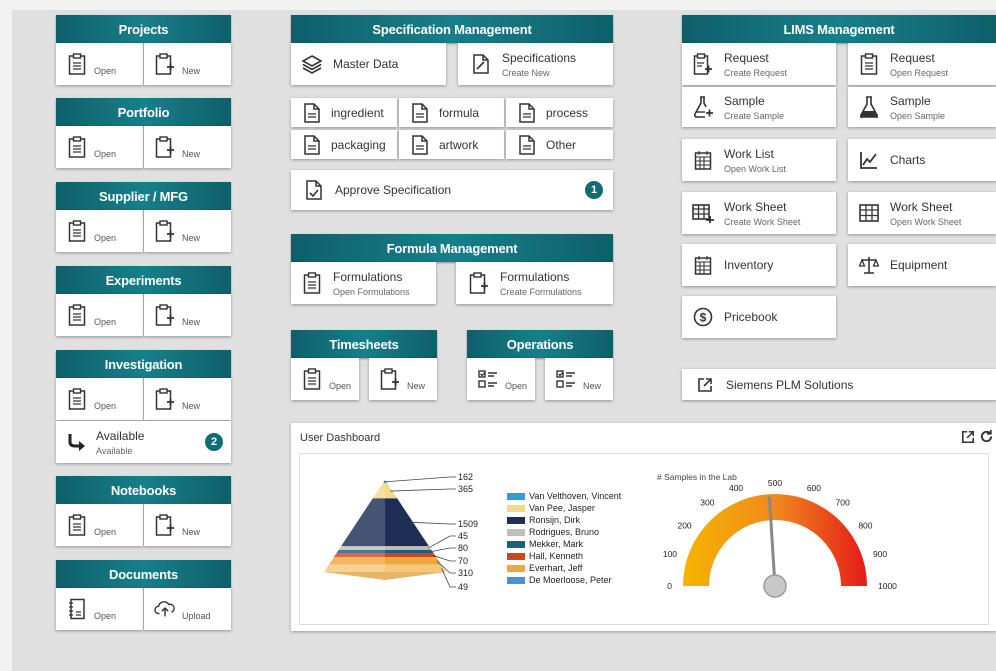  I want to click on portfolio-open-label: Open, so click(105, 154).